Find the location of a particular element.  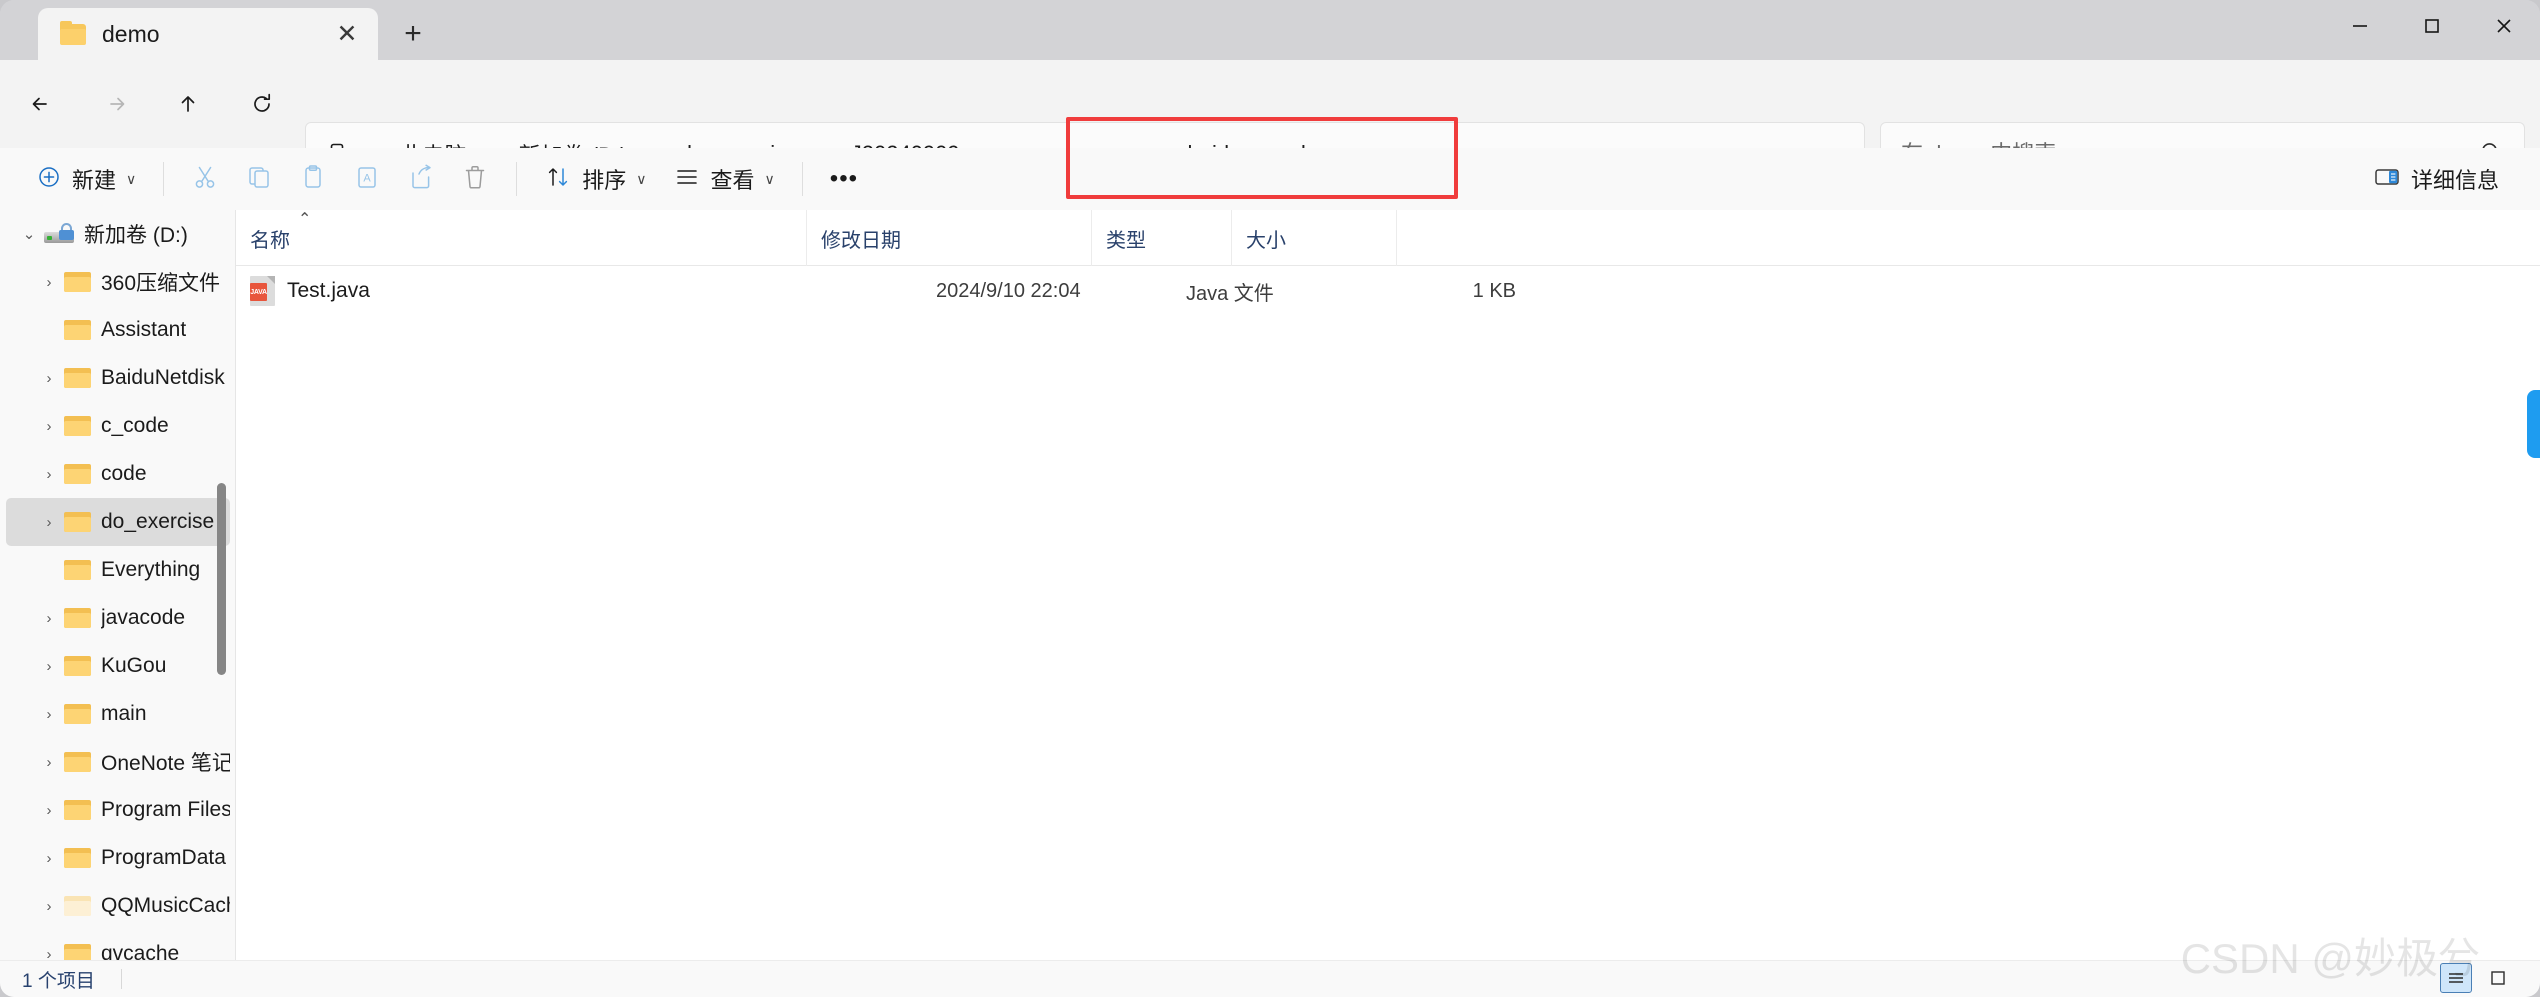

tree-item-javacode: › javacode is located at coordinates (118, 618).